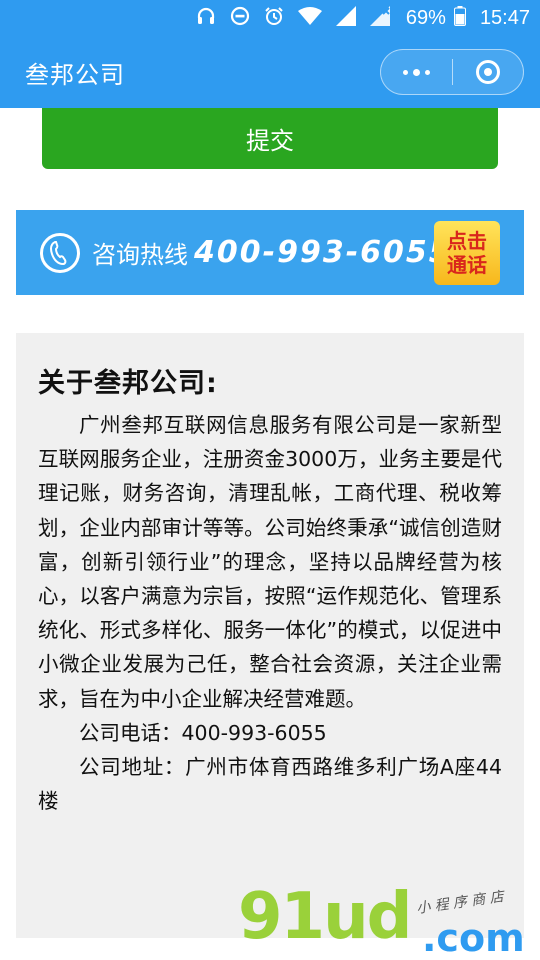  Describe the element at coordinates (274, 18) in the screenshot. I see `alarm-icon` at that location.